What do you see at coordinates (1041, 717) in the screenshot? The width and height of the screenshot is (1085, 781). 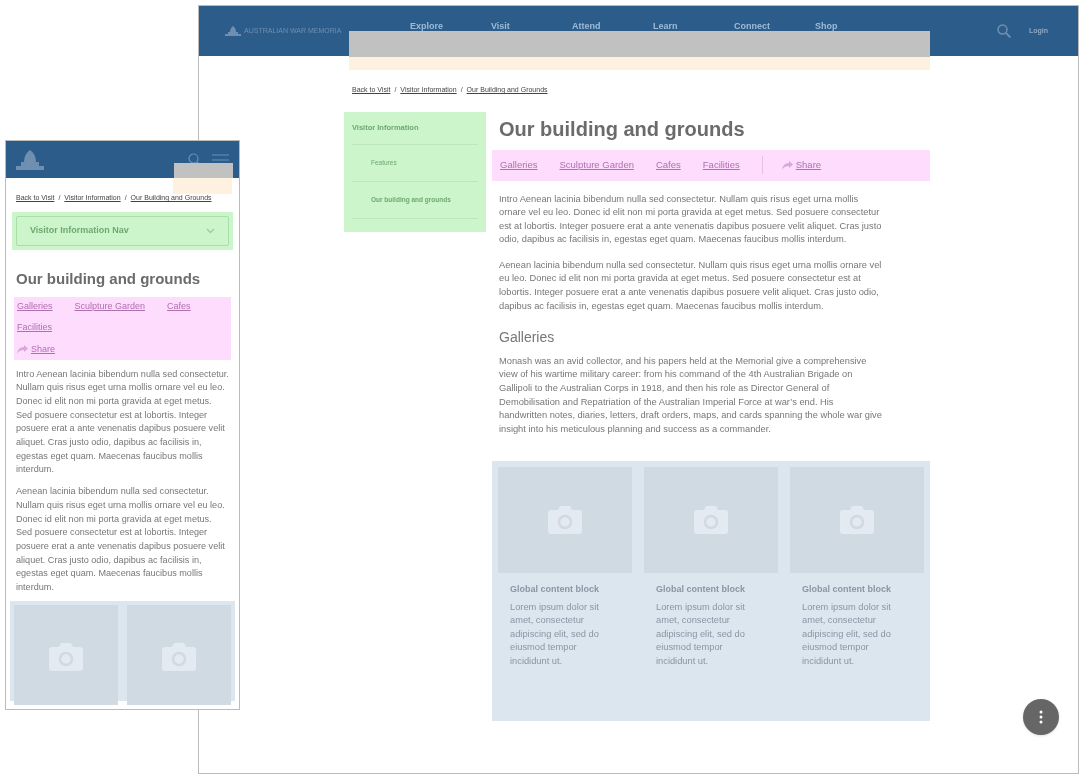 I see `vertical-dots-icon` at bounding box center [1041, 717].